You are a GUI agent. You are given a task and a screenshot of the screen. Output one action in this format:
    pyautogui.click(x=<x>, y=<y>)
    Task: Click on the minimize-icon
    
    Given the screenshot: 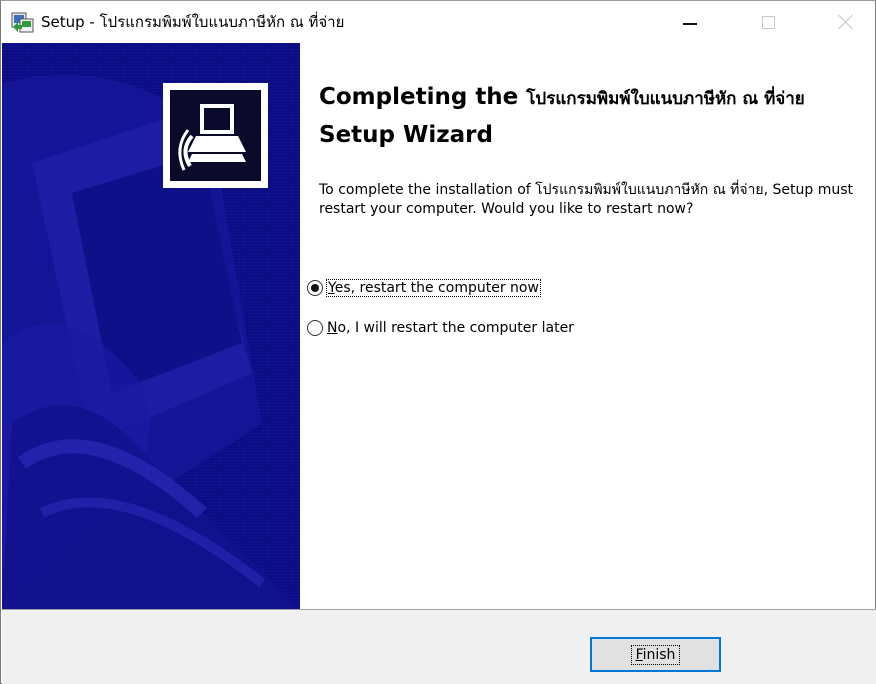 What is the action you would take?
    pyautogui.click(x=690, y=24)
    